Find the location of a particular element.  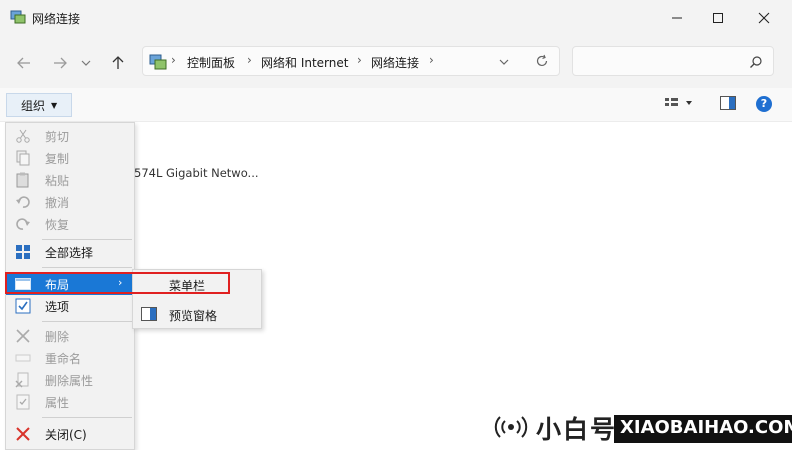

delete-icon is located at coordinates (23, 336).